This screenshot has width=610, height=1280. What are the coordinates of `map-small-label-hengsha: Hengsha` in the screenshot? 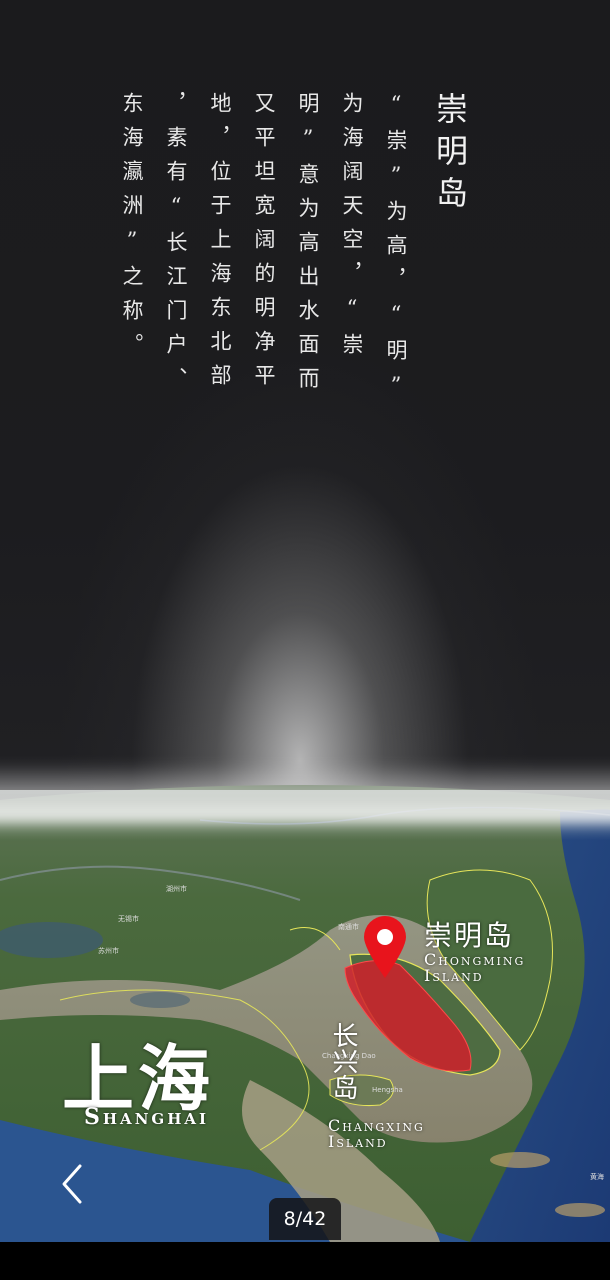 It's located at (387, 1090).